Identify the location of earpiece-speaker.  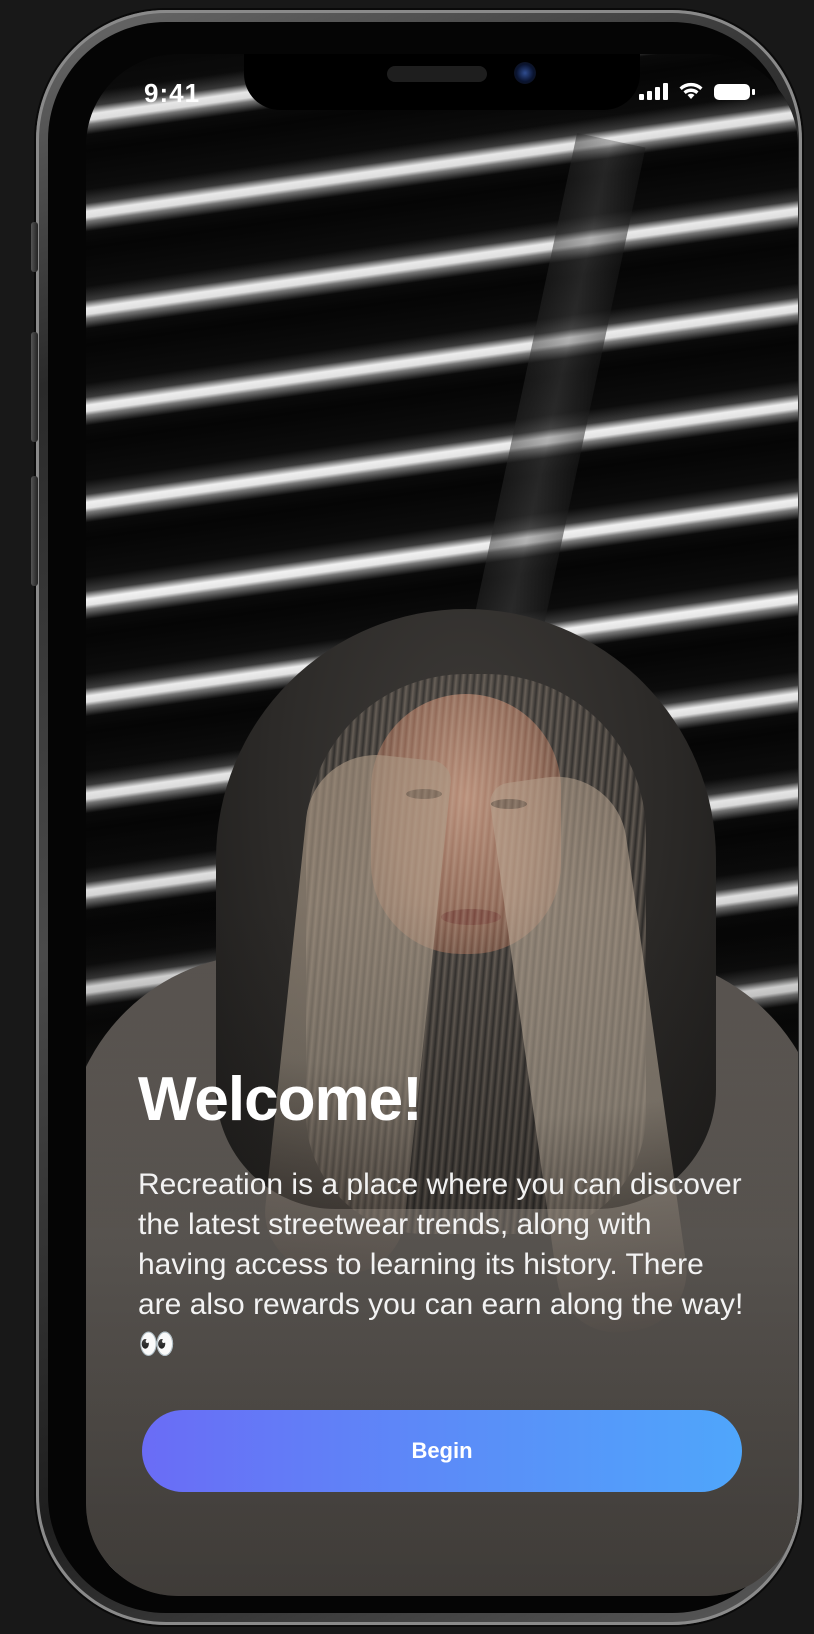
(437, 74).